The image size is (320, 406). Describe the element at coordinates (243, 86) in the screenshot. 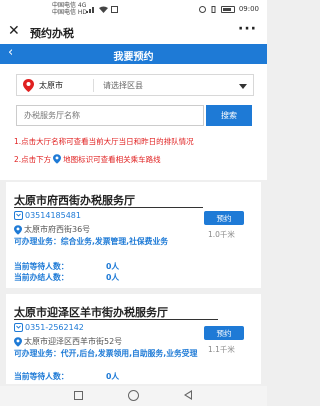

I see `chevron-down-icon` at that location.